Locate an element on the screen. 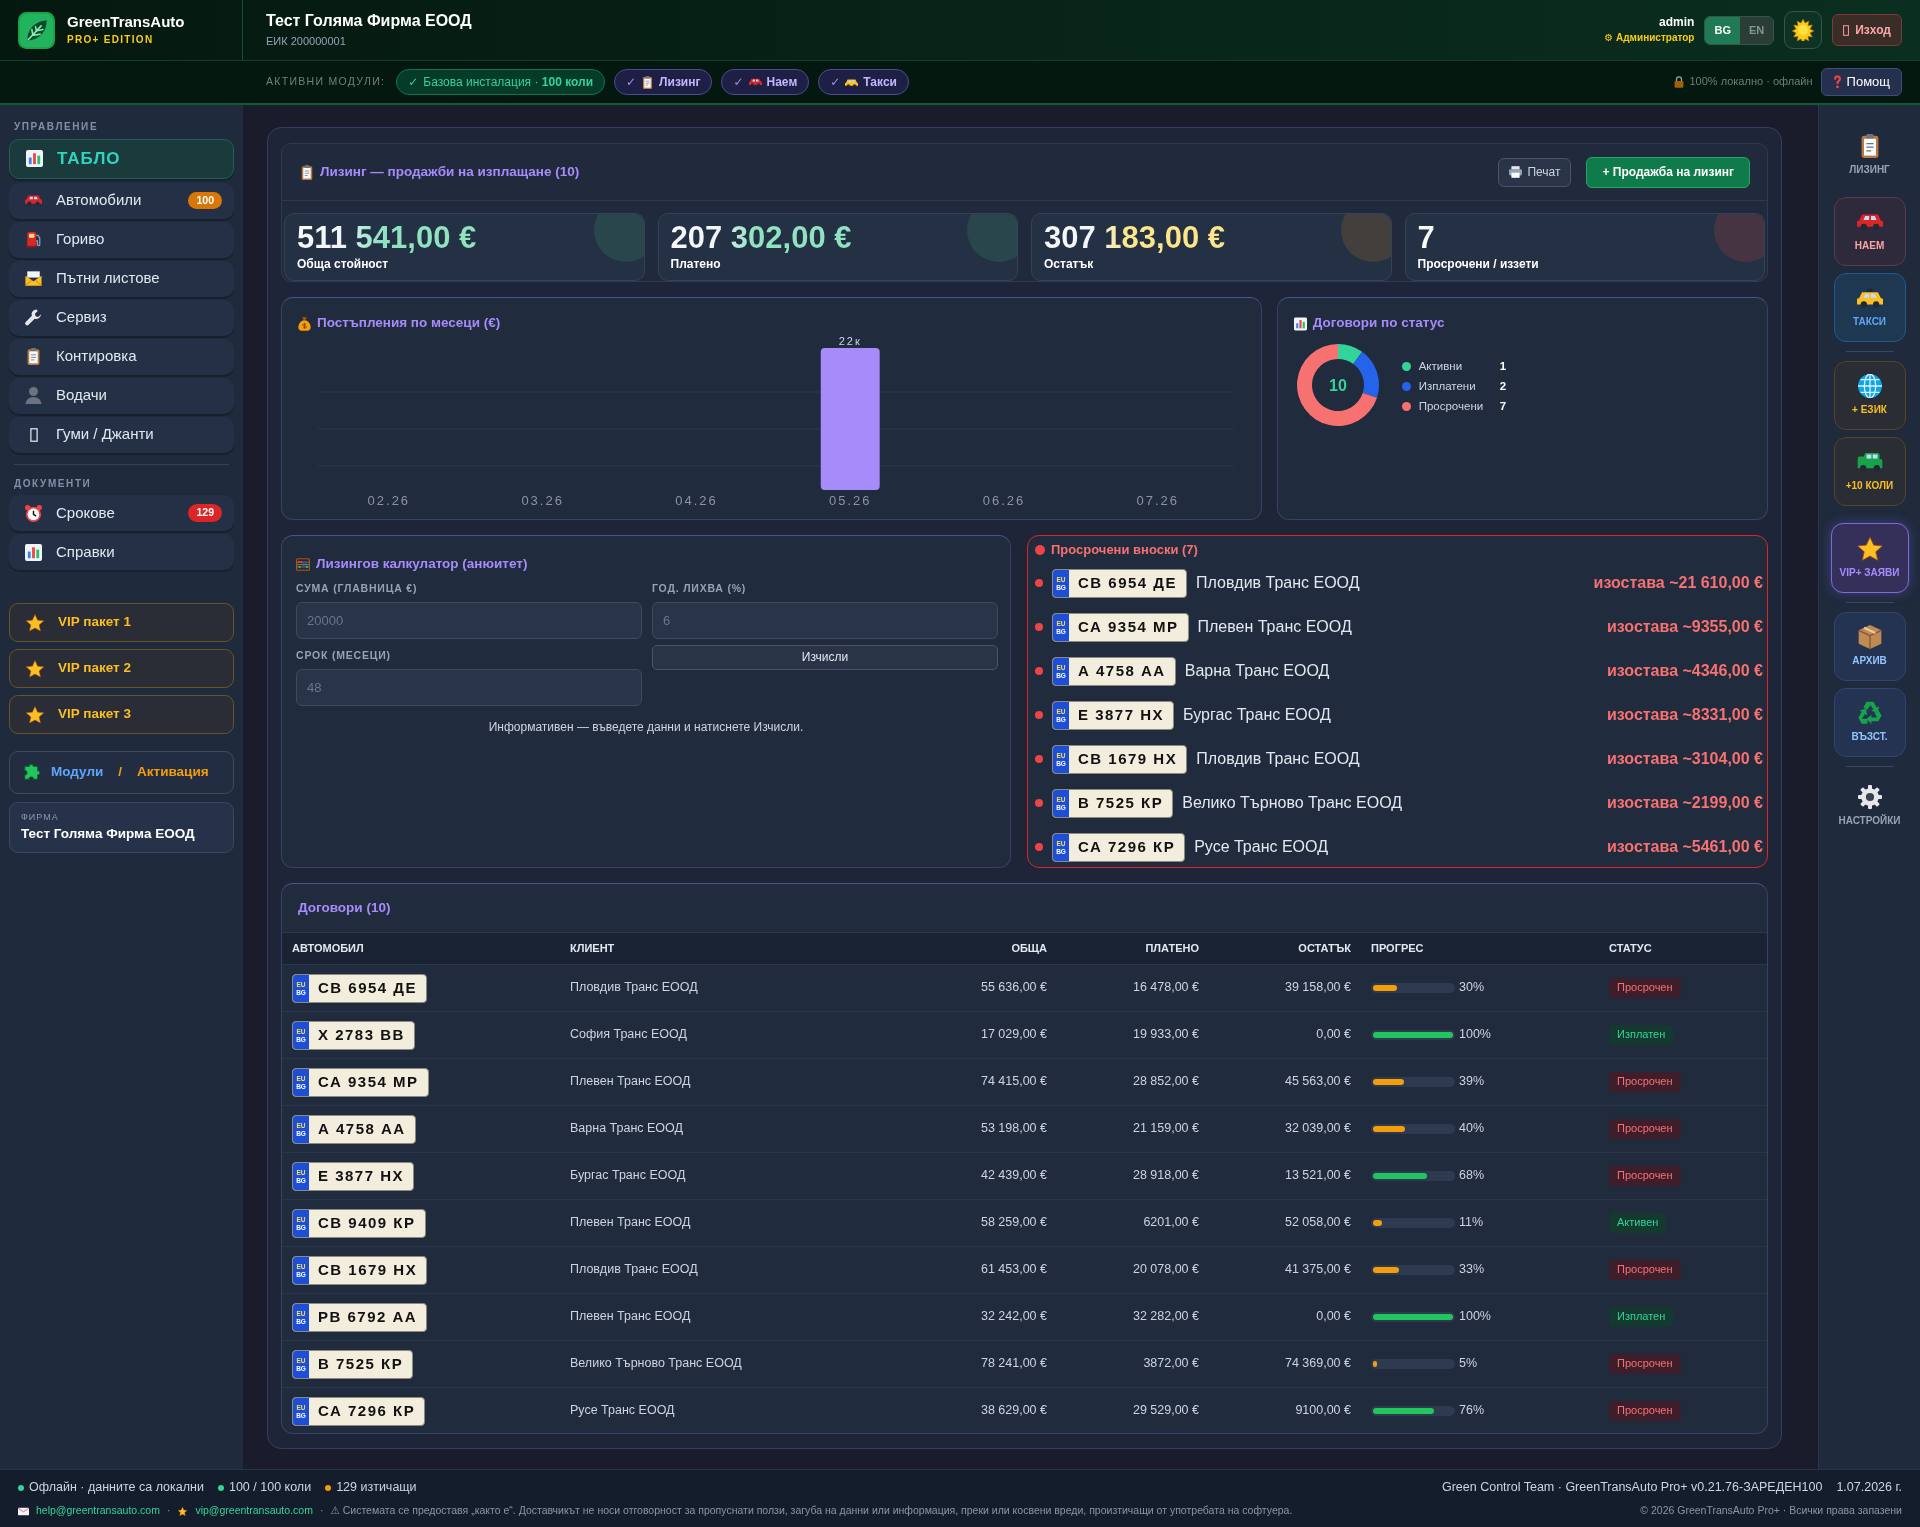 This screenshot has height=1527, width=1920. modules-activation-button: Модули / Активация is located at coordinates (121, 772).